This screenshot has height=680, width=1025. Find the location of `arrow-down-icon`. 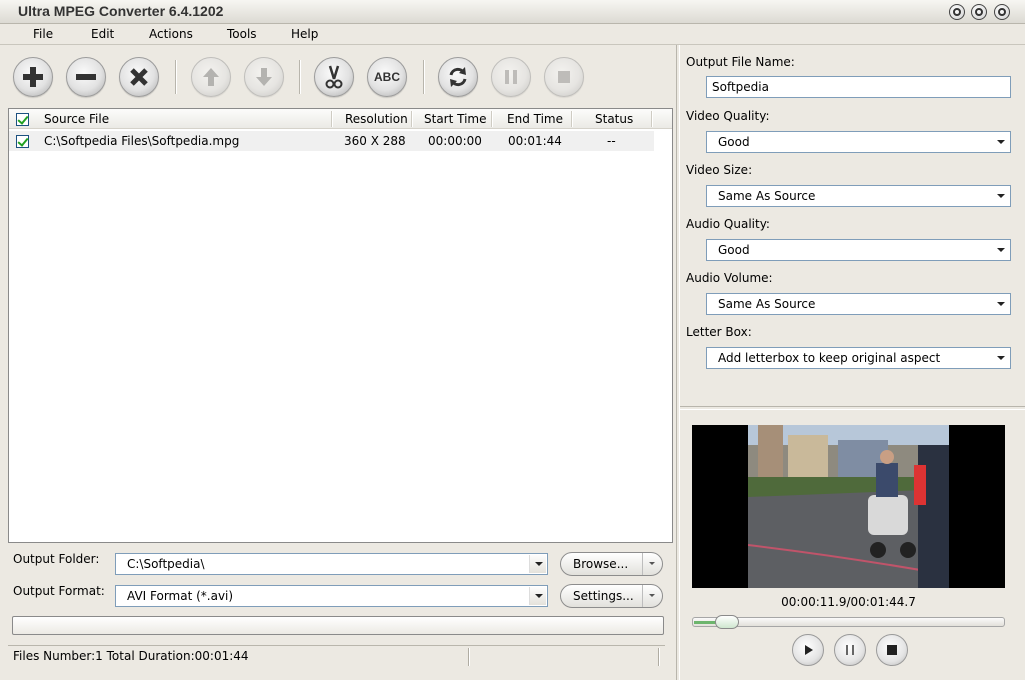

arrow-down-icon is located at coordinates (264, 77).